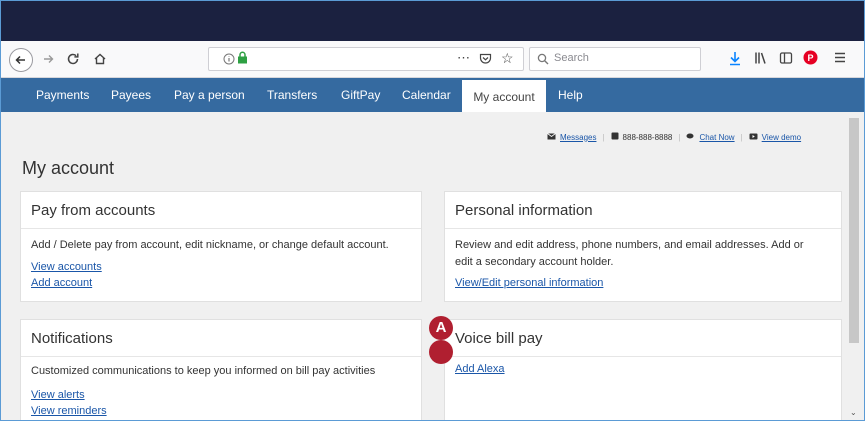  I want to click on view-demo-link: View demo, so click(781, 137).